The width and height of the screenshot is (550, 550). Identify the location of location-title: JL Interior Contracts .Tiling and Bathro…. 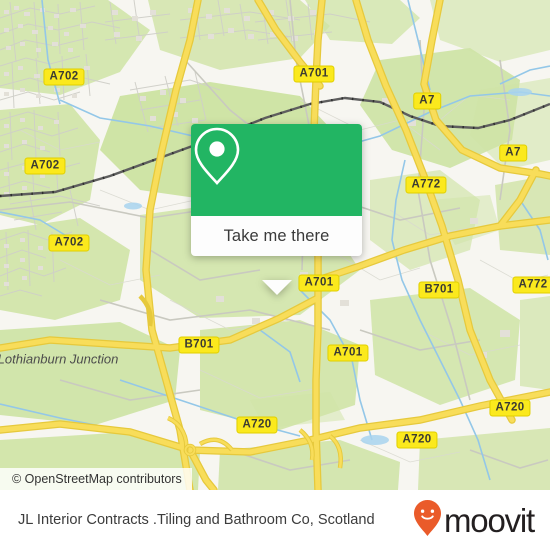
(196, 519).